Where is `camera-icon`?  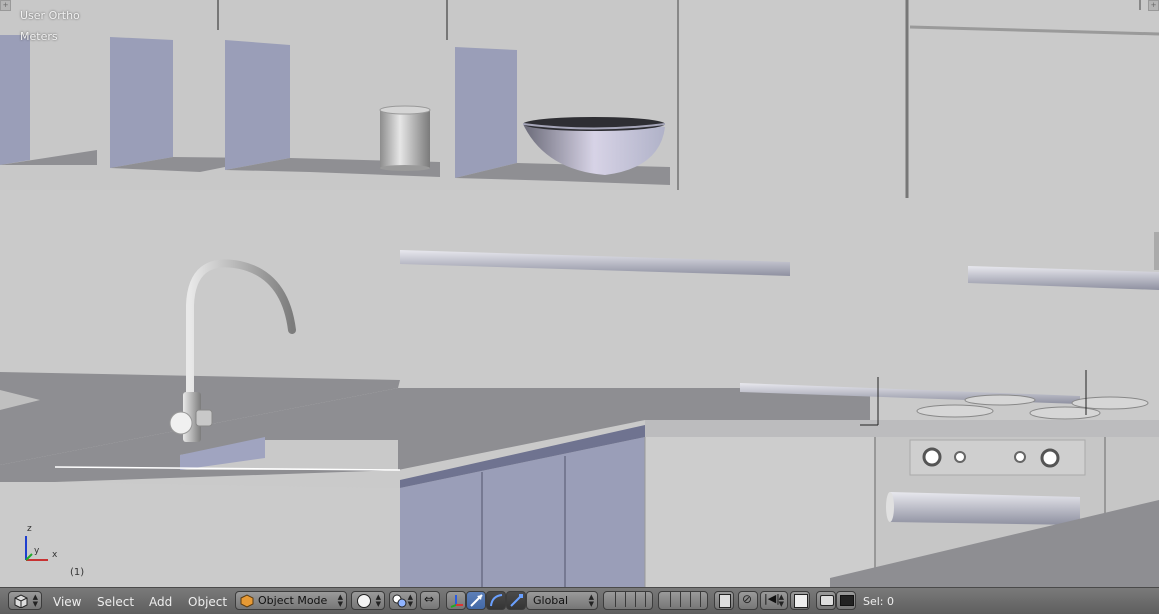
camera-icon is located at coordinates (827, 600).